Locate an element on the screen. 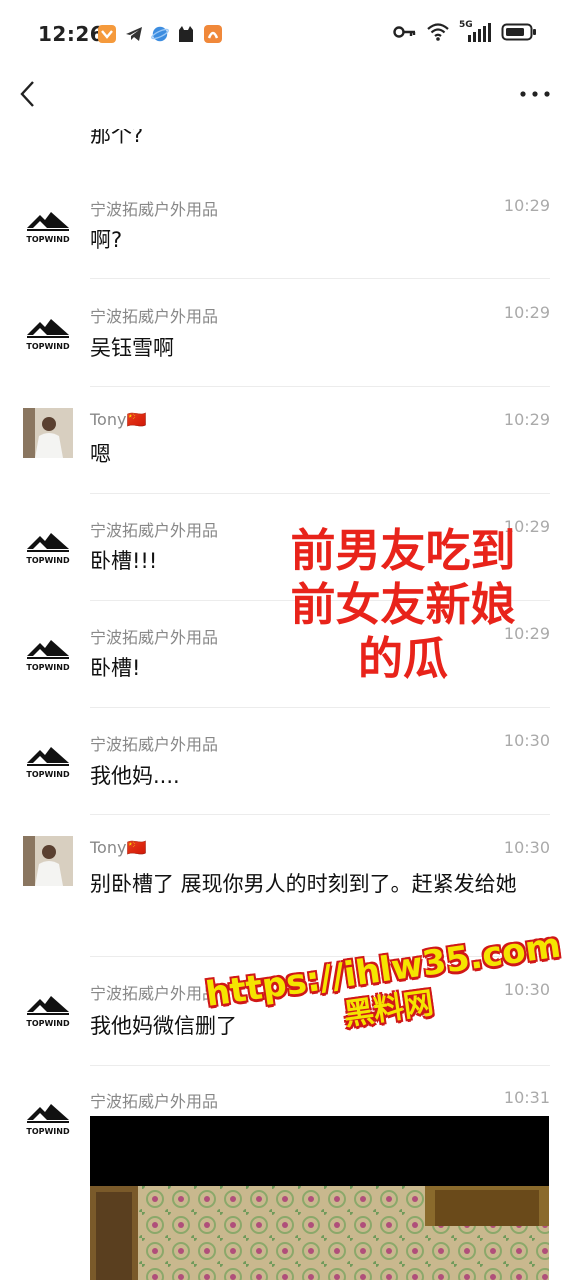 The height and width of the screenshot is (1280, 573). chevron-left-icon is located at coordinates (27, 94).